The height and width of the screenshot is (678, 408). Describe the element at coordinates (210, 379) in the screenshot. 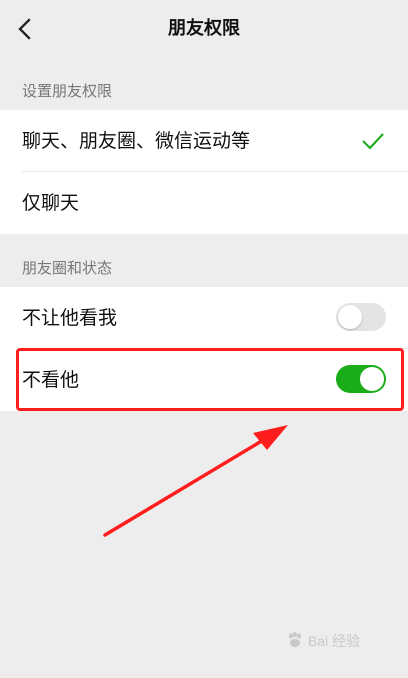

I see `red-highlight-box` at that location.